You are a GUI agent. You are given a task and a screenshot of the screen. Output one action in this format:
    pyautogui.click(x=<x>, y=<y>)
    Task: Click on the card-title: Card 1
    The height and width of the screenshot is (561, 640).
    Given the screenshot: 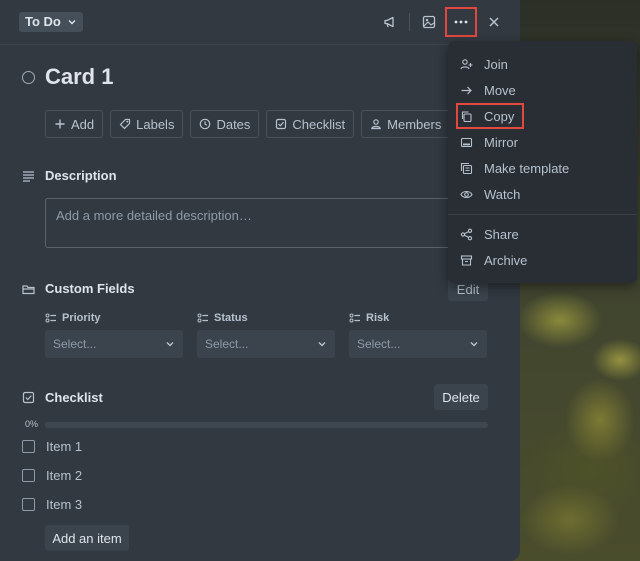 What is the action you would take?
    pyautogui.click(x=79, y=77)
    